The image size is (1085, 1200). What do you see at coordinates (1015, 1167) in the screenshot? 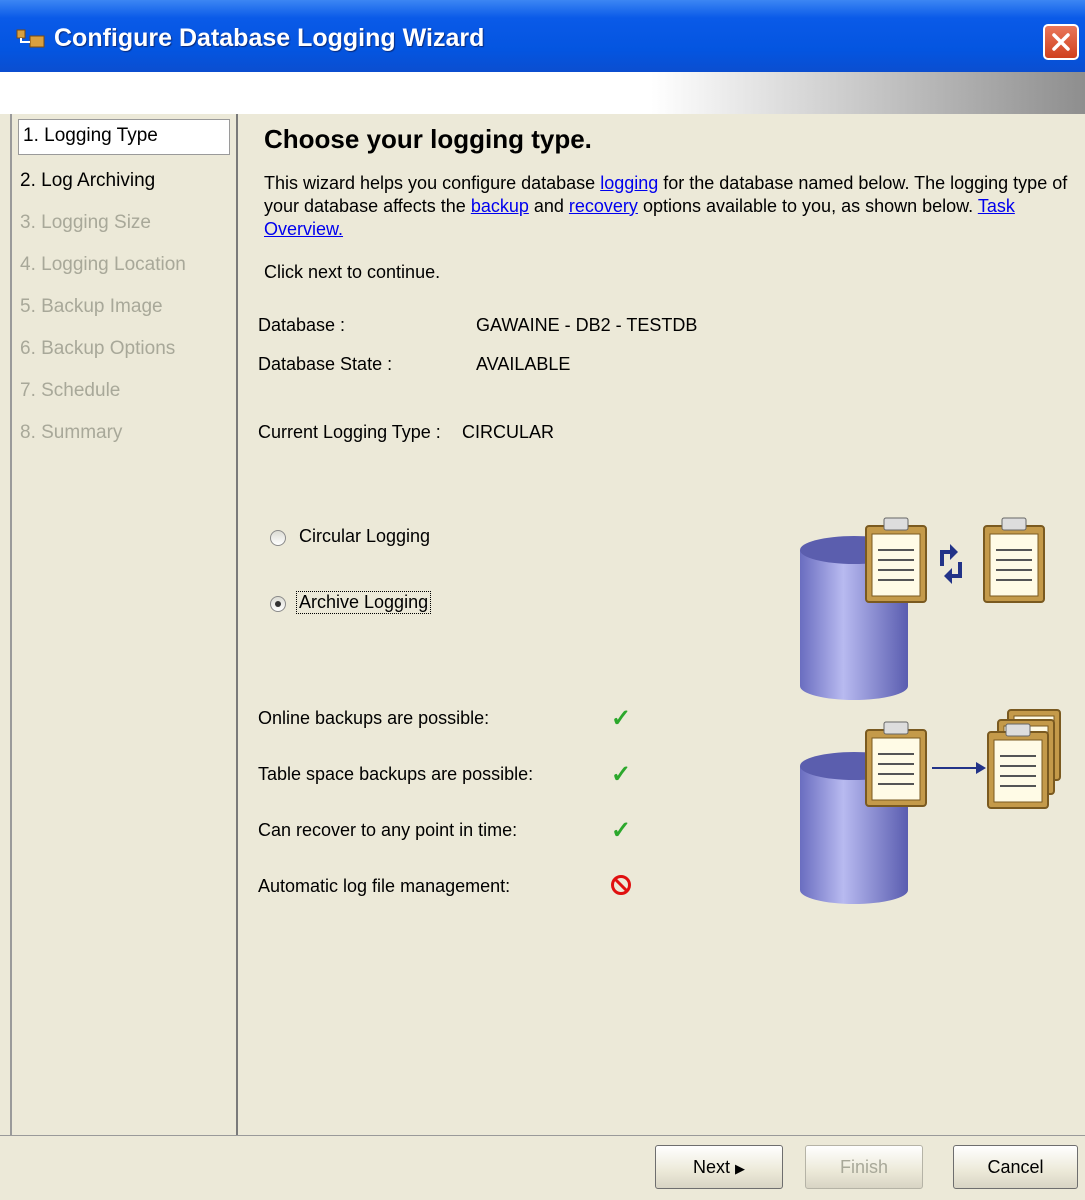
I see `cancel-button: Cancel` at bounding box center [1015, 1167].